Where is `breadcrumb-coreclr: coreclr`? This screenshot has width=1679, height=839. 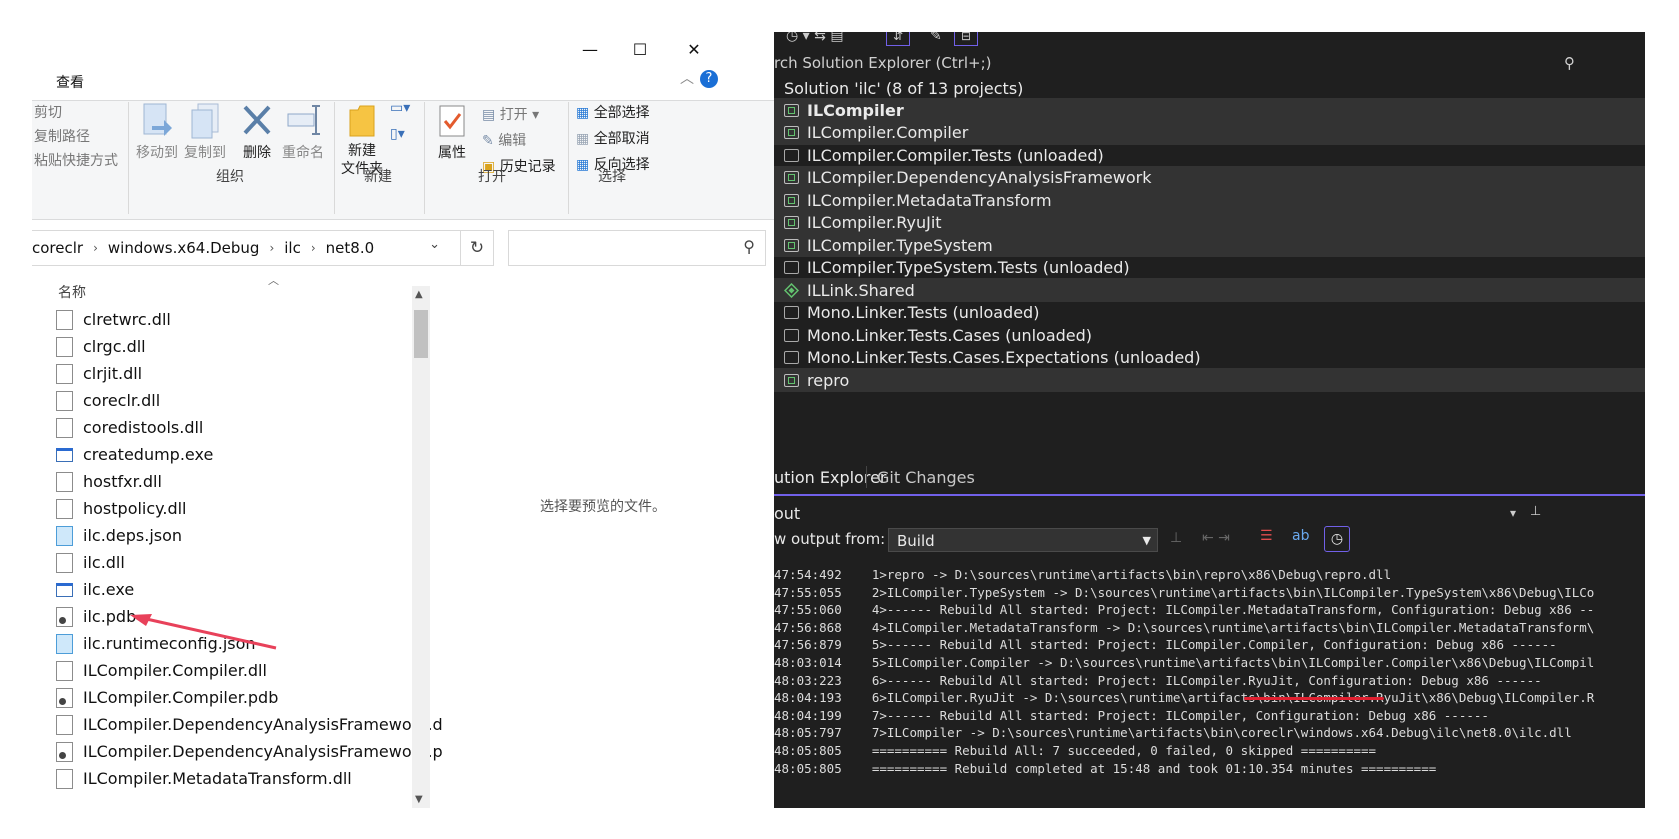 breadcrumb-coreclr: coreclr is located at coordinates (57, 248).